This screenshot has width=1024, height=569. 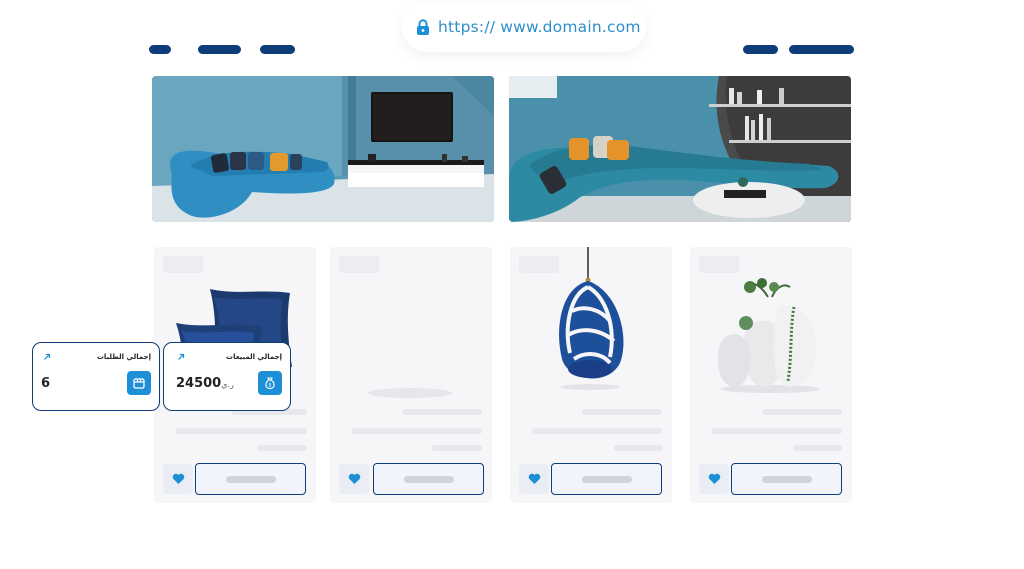 I want to click on stat-title: إجمالي الطلبات, so click(x=123, y=357).